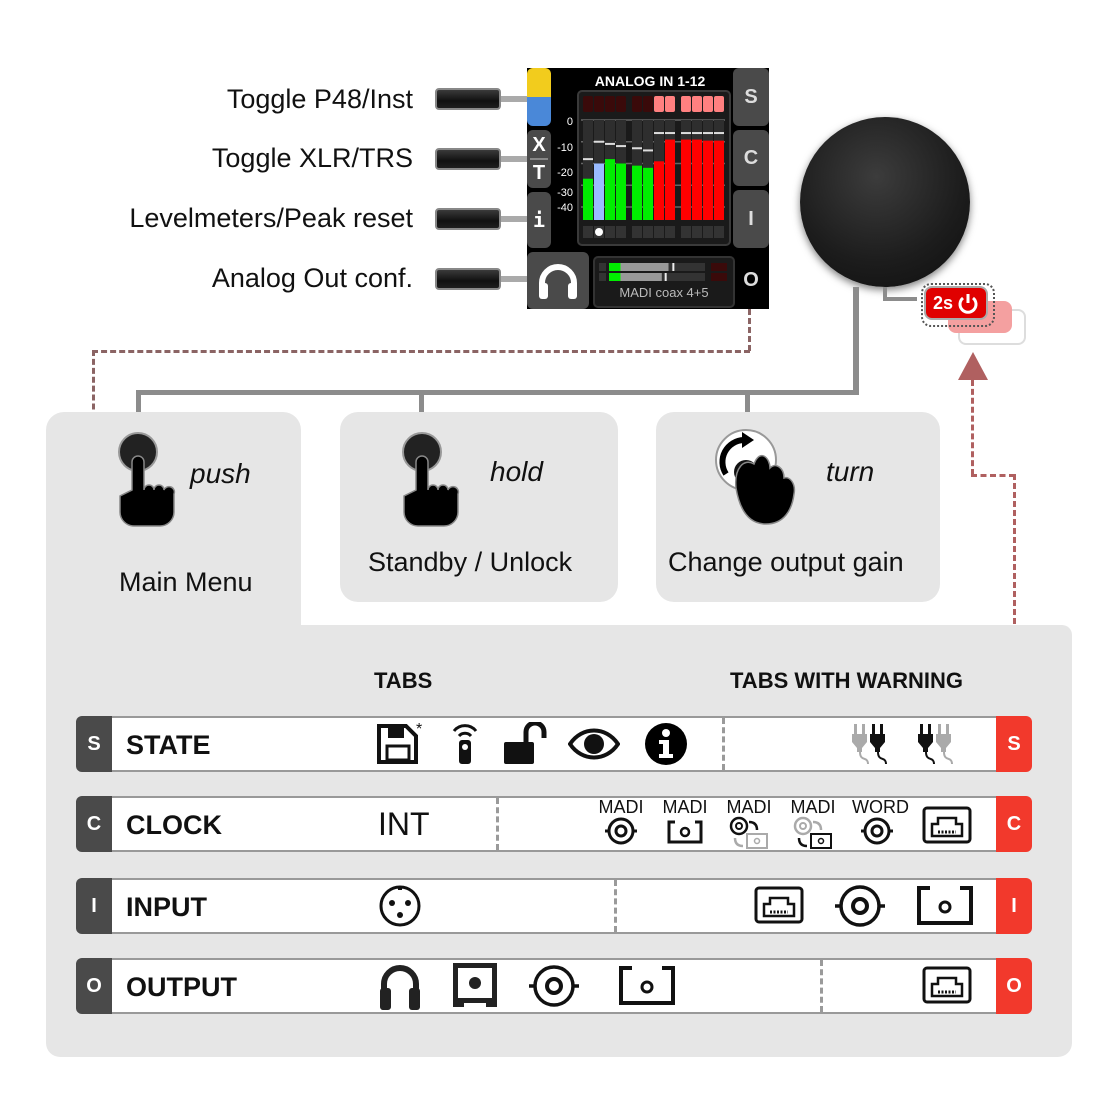  Describe the element at coordinates (400, 906) in the screenshot. I see `xlr-icon` at that location.